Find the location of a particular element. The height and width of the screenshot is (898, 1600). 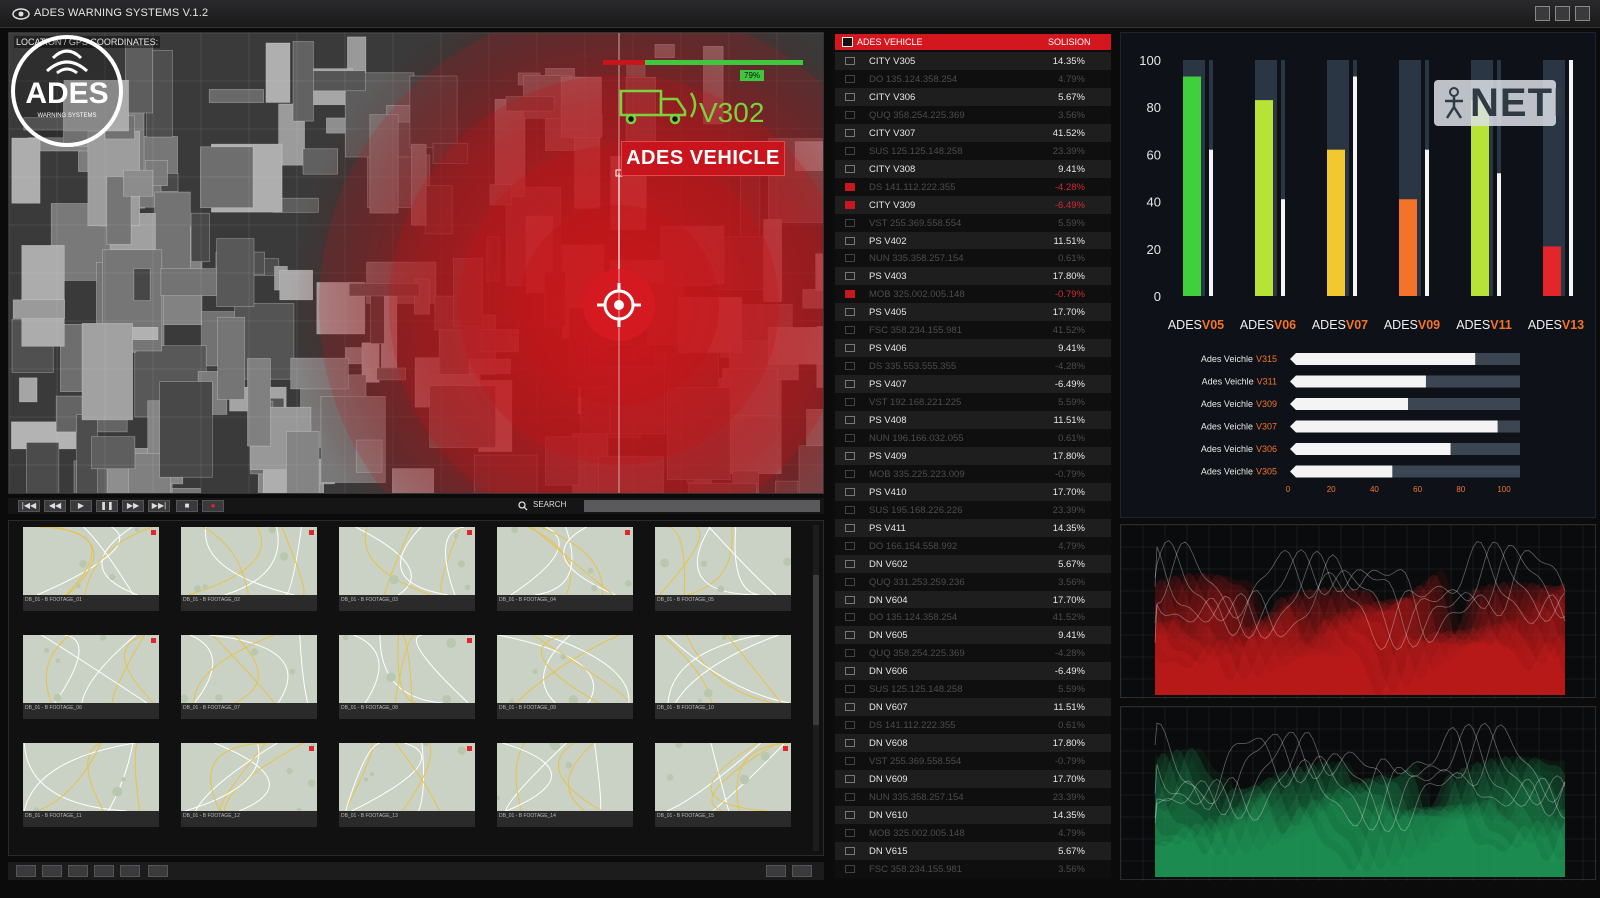

monitor-icon is located at coordinates (850, 204).